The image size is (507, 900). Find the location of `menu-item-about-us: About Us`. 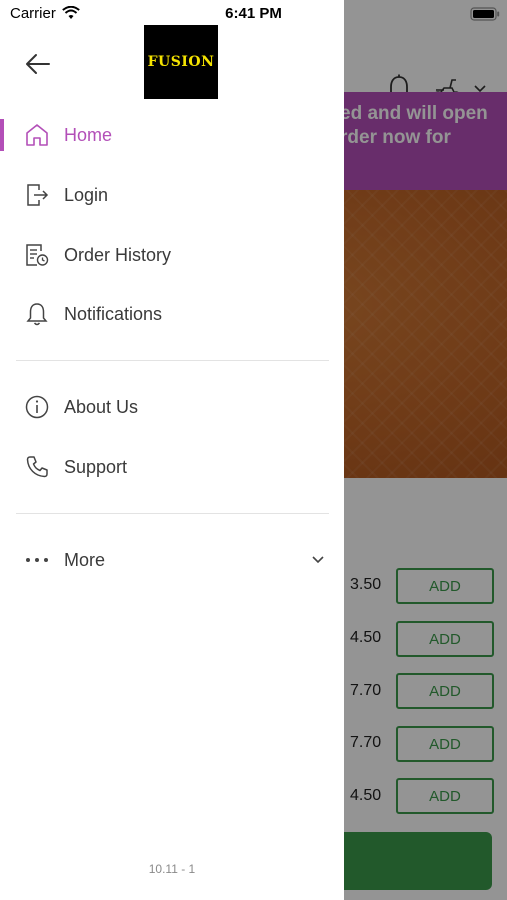

menu-item-about-us: About Us is located at coordinates (172, 407).